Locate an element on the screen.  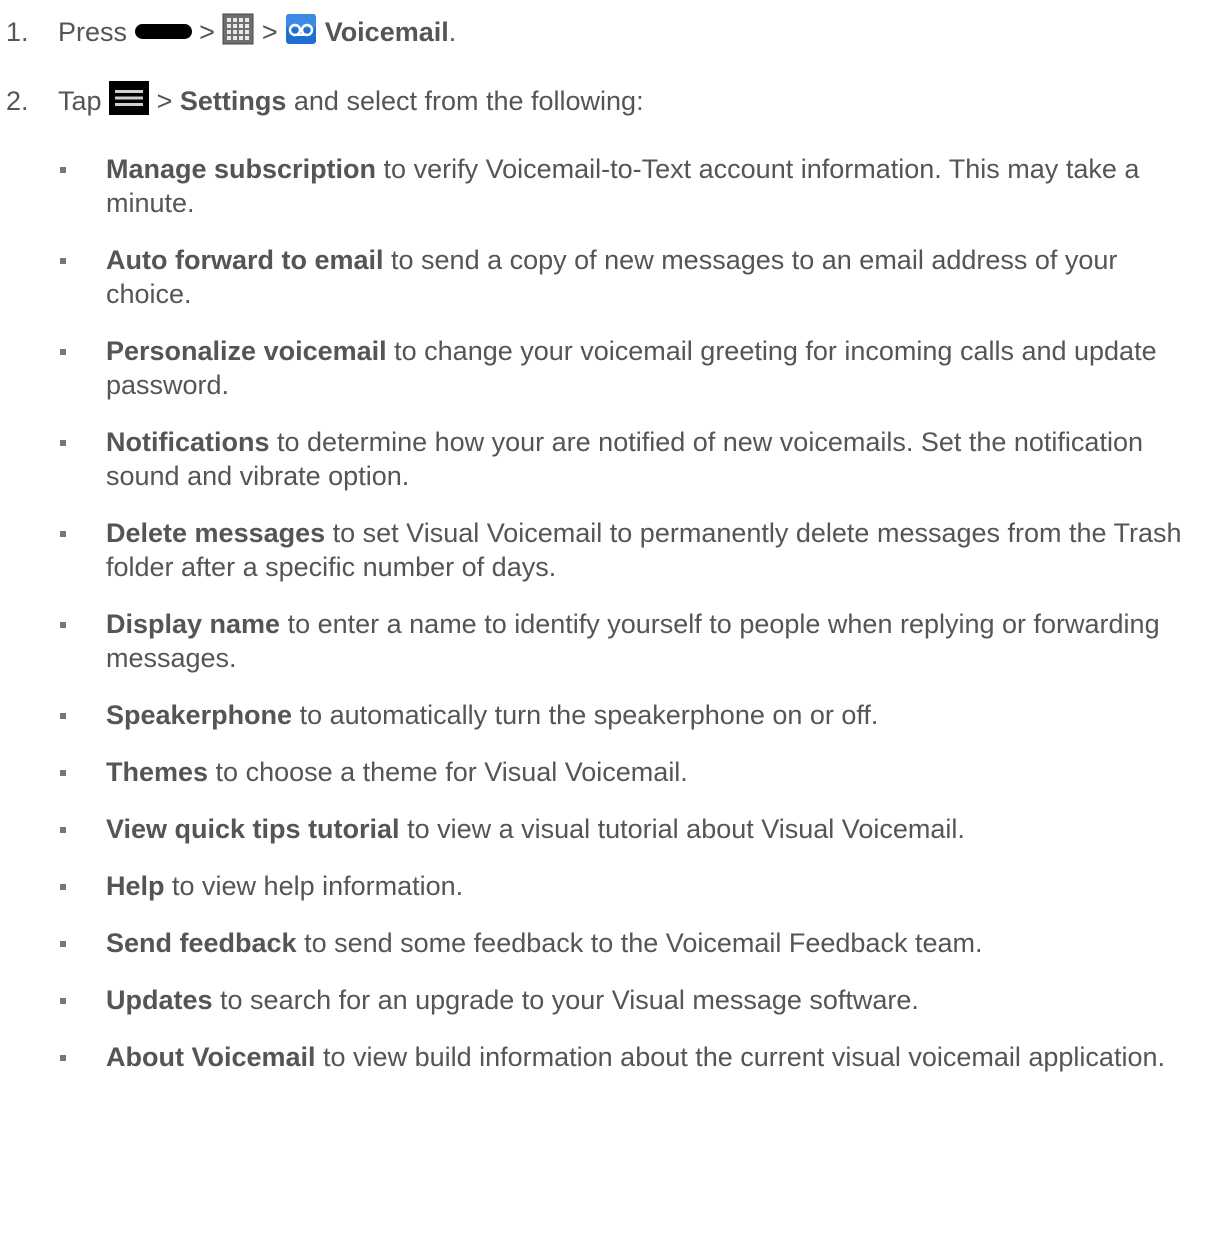
step-suffix: . is located at coordinates (452, 32).